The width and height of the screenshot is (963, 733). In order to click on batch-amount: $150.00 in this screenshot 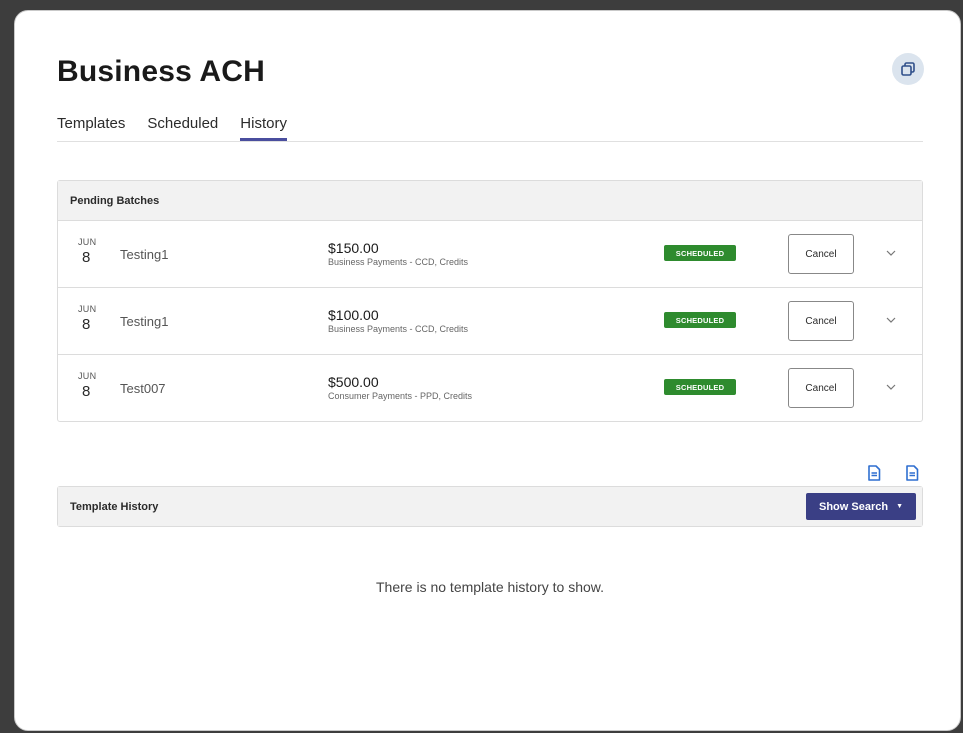, I will do `click(353, 248)`.